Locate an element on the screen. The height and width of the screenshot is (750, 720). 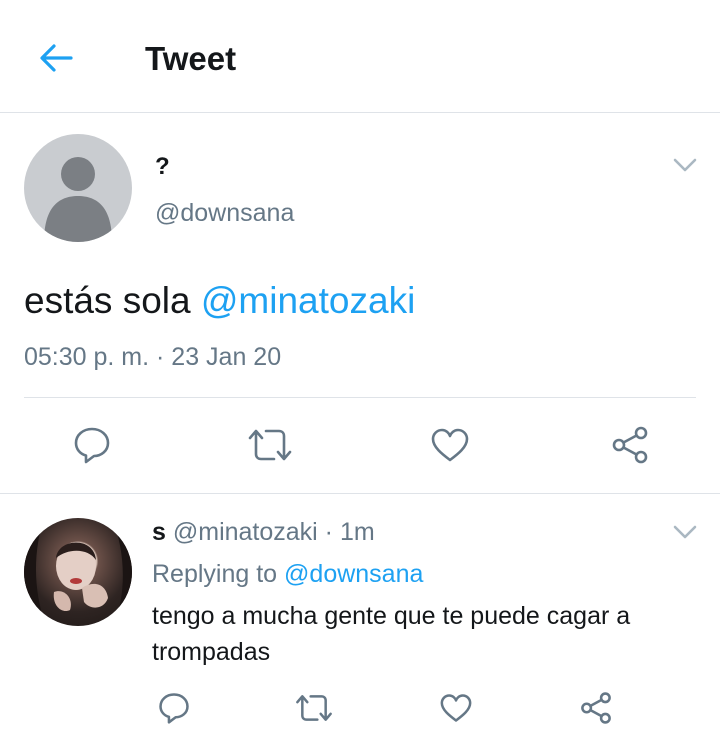
tweet-text: estás sola @minatozaki is located at coordinates (219, 301).